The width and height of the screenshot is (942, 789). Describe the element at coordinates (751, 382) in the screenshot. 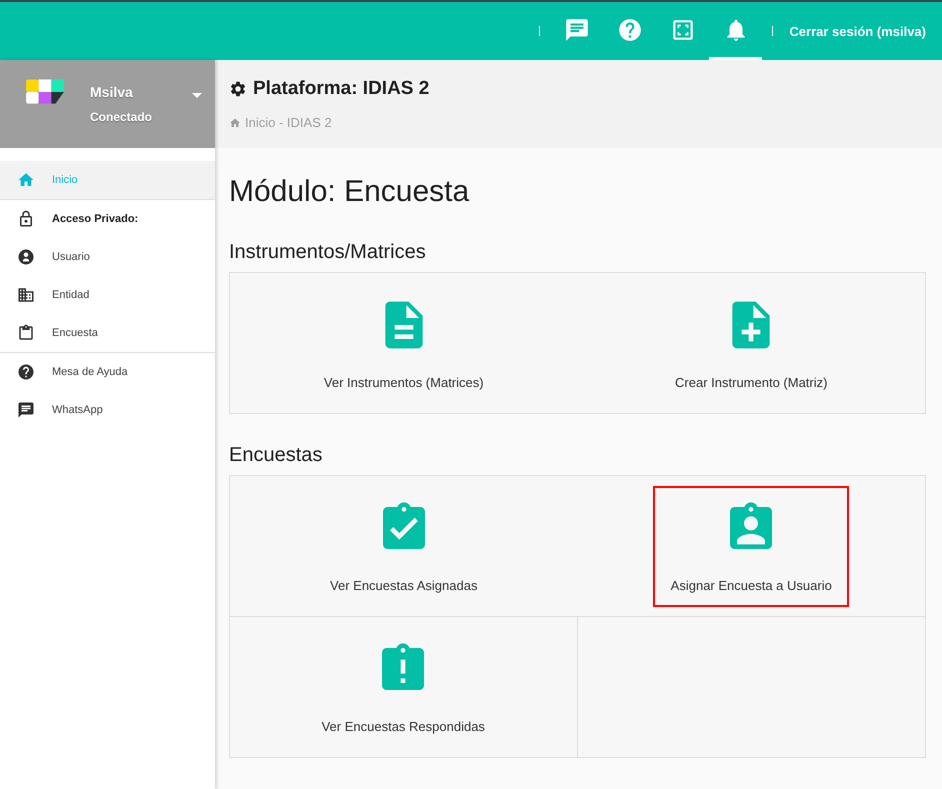

I see `tile-label: Crear Instrumento (Matriz)` at that location.